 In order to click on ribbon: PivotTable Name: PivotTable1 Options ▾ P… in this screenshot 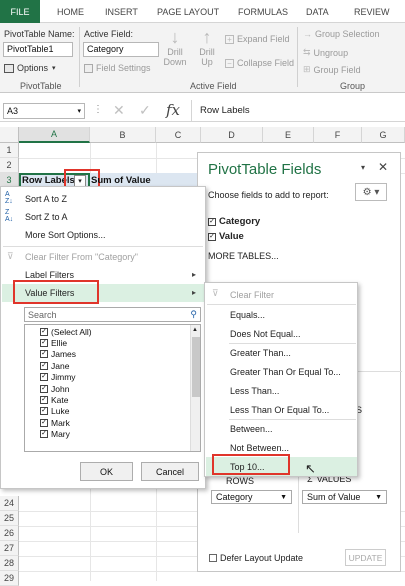, I will do `click(202, 58)`.